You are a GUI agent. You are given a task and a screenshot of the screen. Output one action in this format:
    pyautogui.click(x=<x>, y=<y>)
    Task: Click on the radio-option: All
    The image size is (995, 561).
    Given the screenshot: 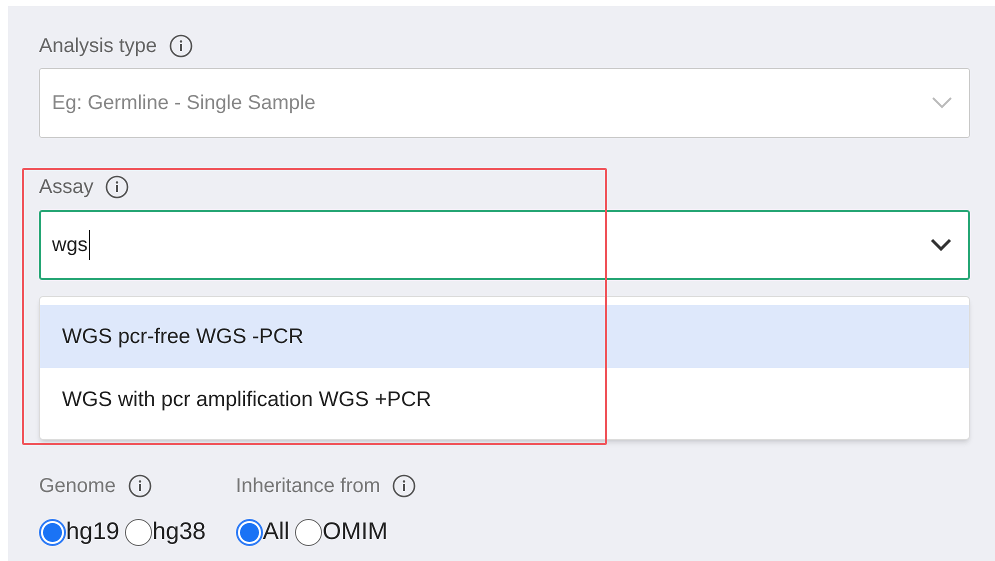 What is the action you would take?
    pyautogui.click(x=263, y=532)
    